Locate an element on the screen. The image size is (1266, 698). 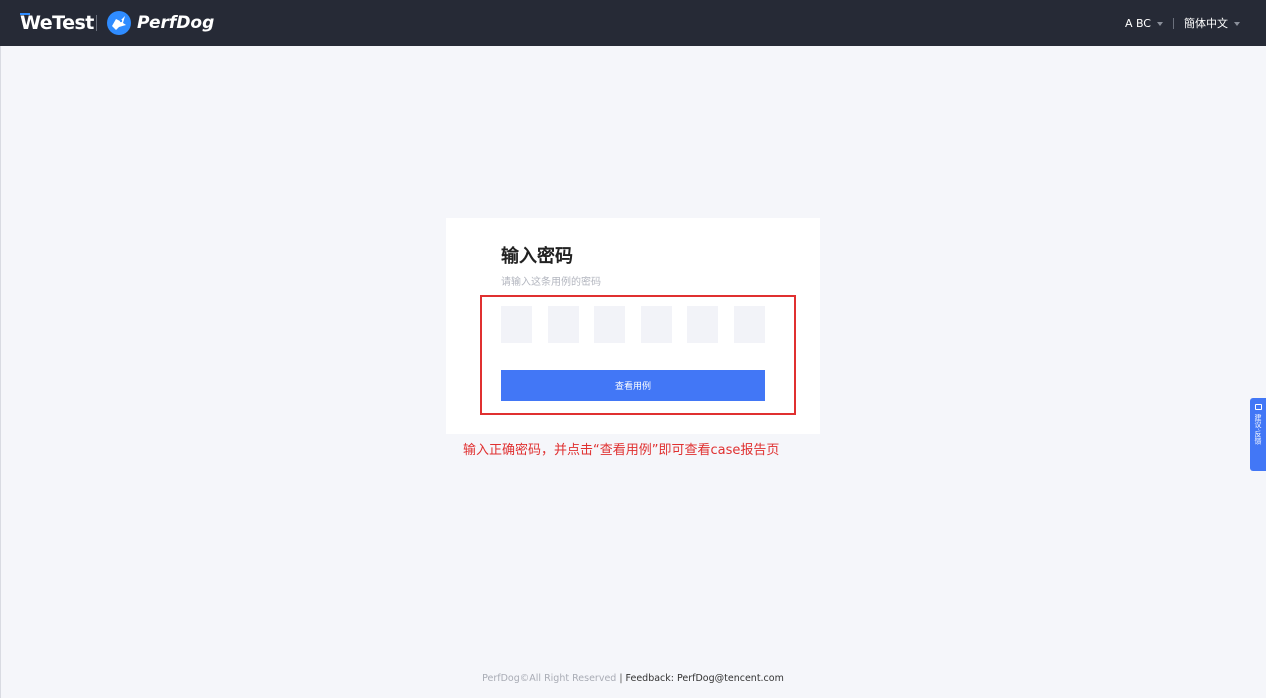
feedback-side-tab: 建议·反馈 is located at coordinates (1258, 434).